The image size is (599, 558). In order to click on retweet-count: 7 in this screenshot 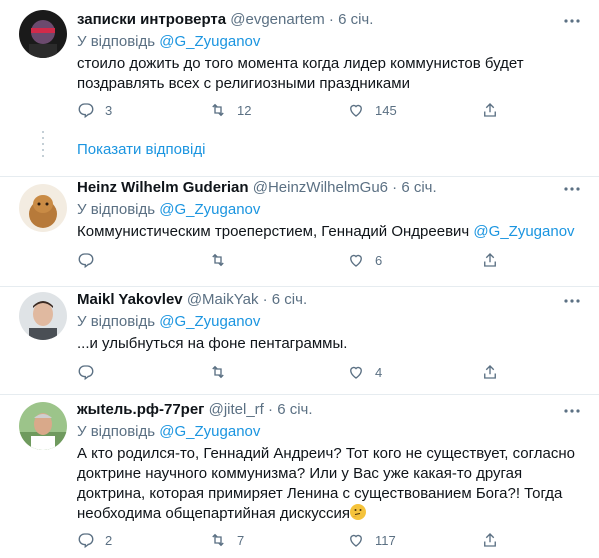, I will do `click(241, 540)`.